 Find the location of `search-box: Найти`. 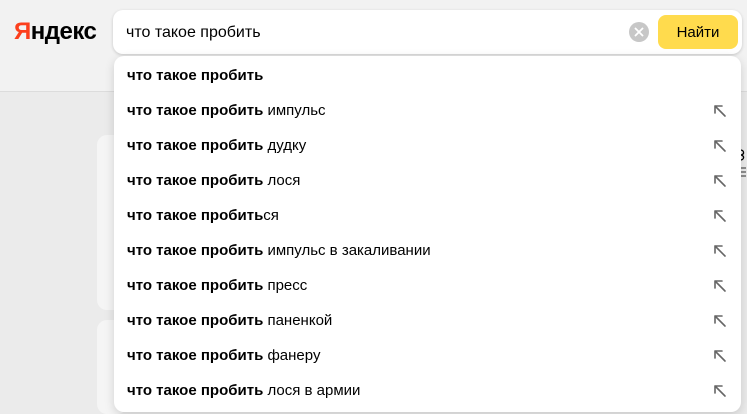

search-box: Найти is located at coordinates (427, 32).